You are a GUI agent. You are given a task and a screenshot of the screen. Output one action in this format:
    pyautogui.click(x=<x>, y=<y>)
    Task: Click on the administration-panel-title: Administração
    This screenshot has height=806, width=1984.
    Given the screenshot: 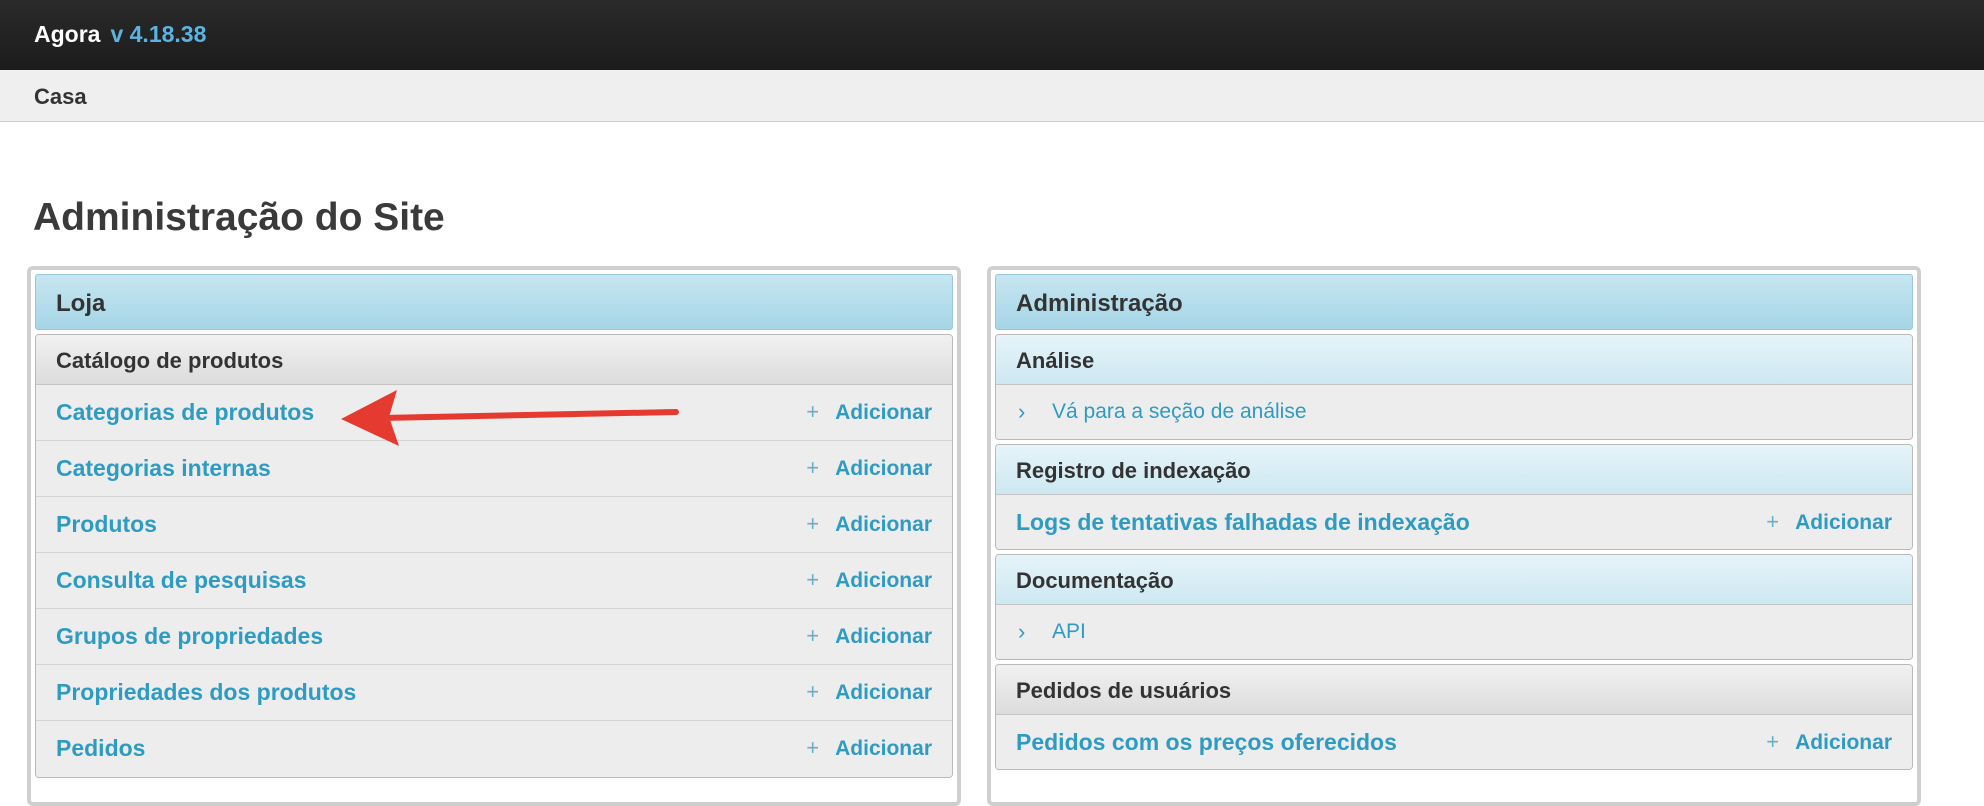 What is the action you would take?
    pyautogui.click(x=1099, y=303)
    